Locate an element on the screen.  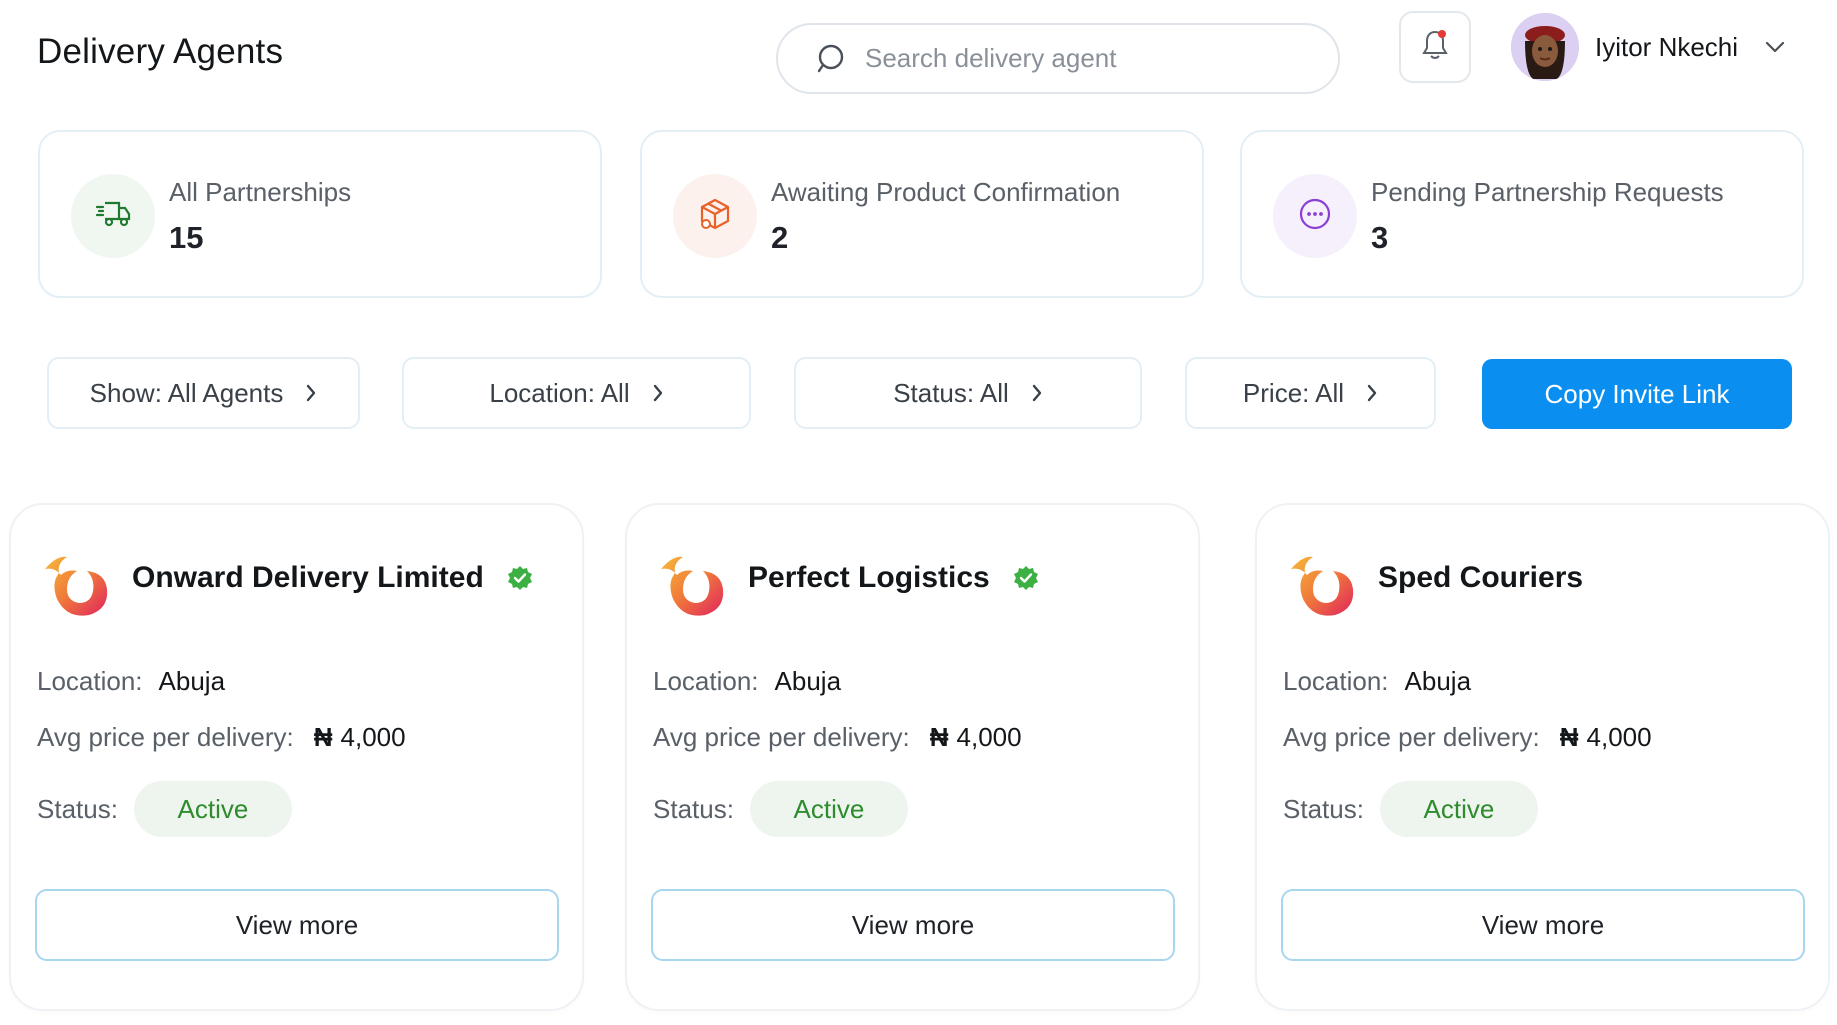
filter-label: Show: All Agents is located at coordinates (186, 392).